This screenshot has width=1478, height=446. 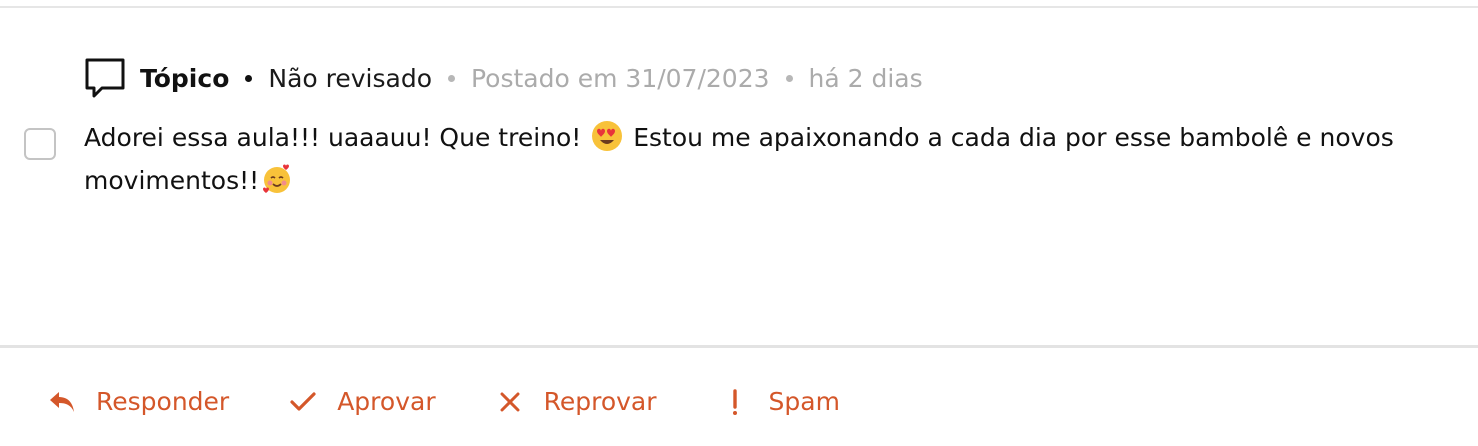 What do you see at coordinates (277, 178) in the screenshot?
I see `smiling-hearts-emoji-icon` at bounding box center [277, 178].